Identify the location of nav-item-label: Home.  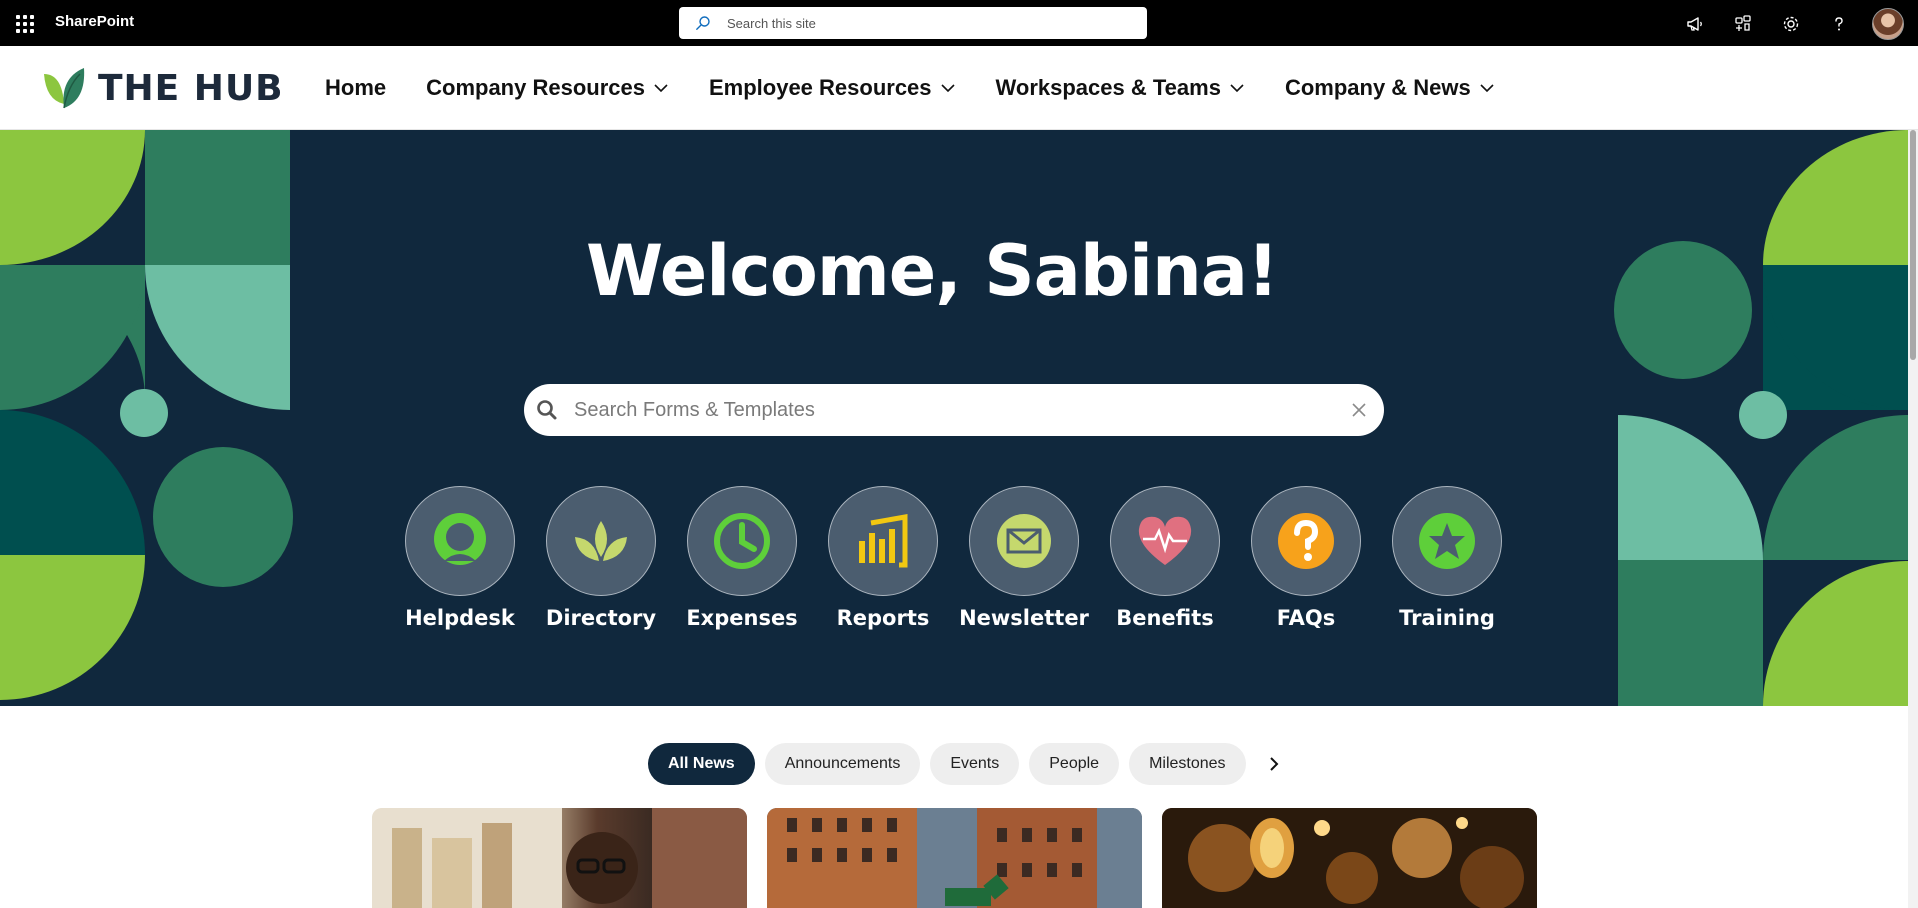
(356, 87).